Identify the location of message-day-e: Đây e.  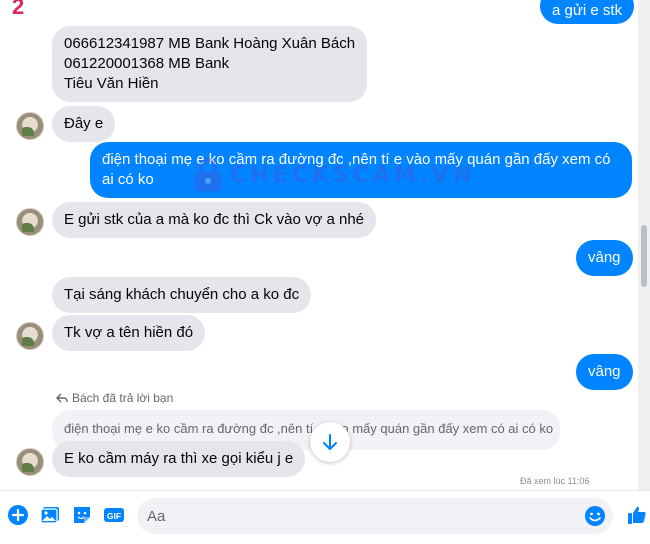
(84, 124).